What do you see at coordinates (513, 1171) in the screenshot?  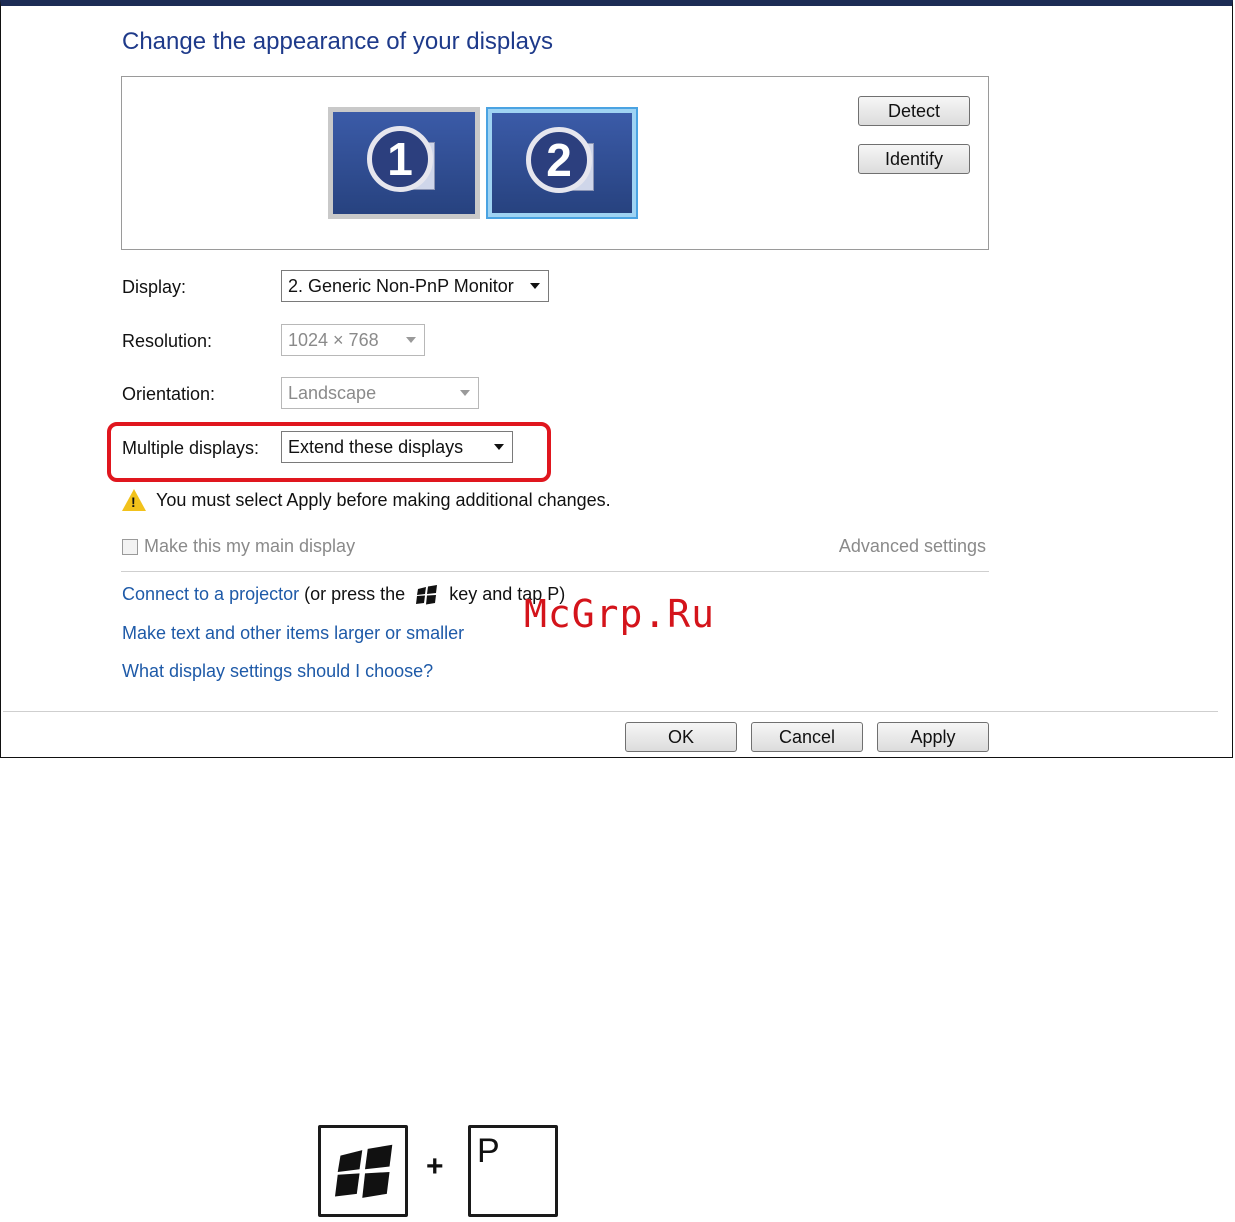 I see `p-key: P` at bounding box center [513, 1171].